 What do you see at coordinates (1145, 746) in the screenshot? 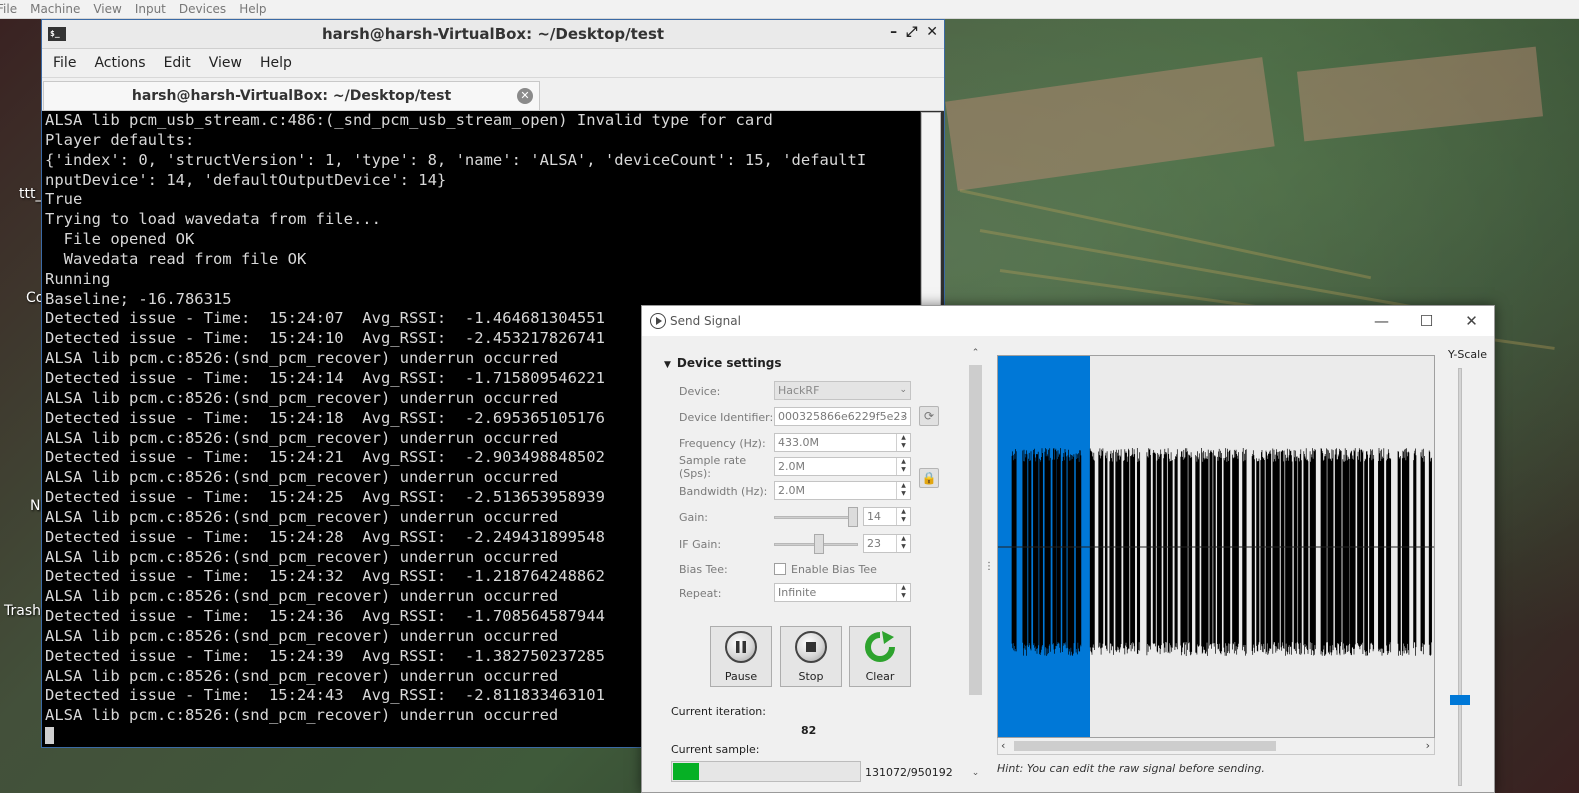
I see `signal-view-hscrollbar-thumb` at bounding box center [1145, 746].